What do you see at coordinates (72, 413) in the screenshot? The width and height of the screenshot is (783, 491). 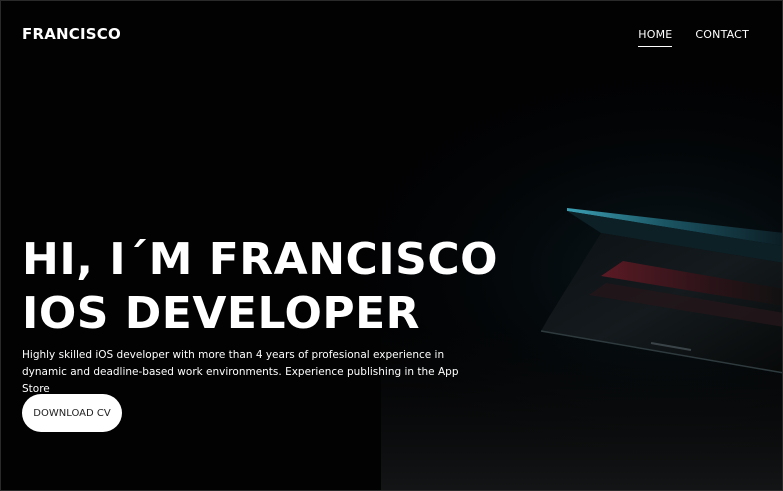 I see `download-cv-button: DOWNLOAD CV` at bounding box center [72, 413].